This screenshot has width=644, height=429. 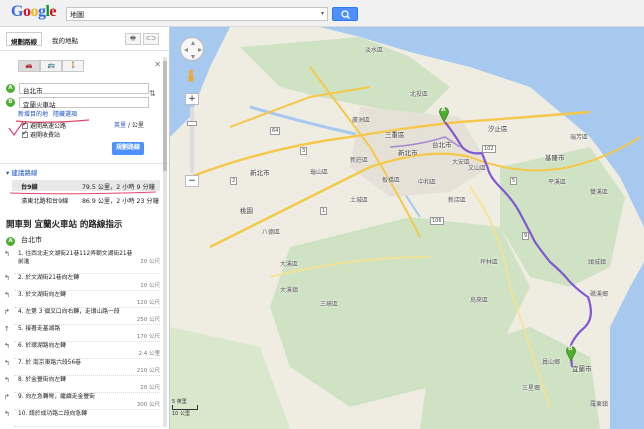 What do you see at coordinates (345, 14) in the screenshot?
I see `search-button` at bounding box center [345, 14].